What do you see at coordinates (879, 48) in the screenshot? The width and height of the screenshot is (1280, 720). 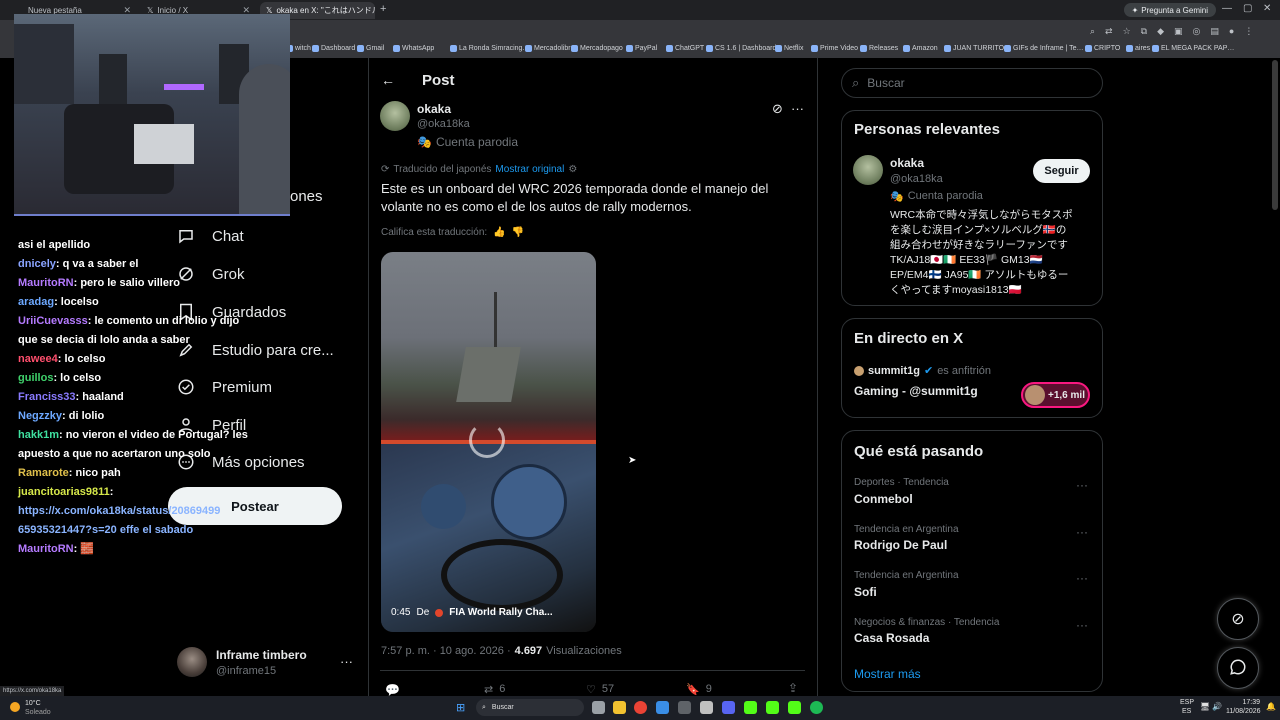 I see `bookmark-item: Releases` at bounding box center [879, 48].